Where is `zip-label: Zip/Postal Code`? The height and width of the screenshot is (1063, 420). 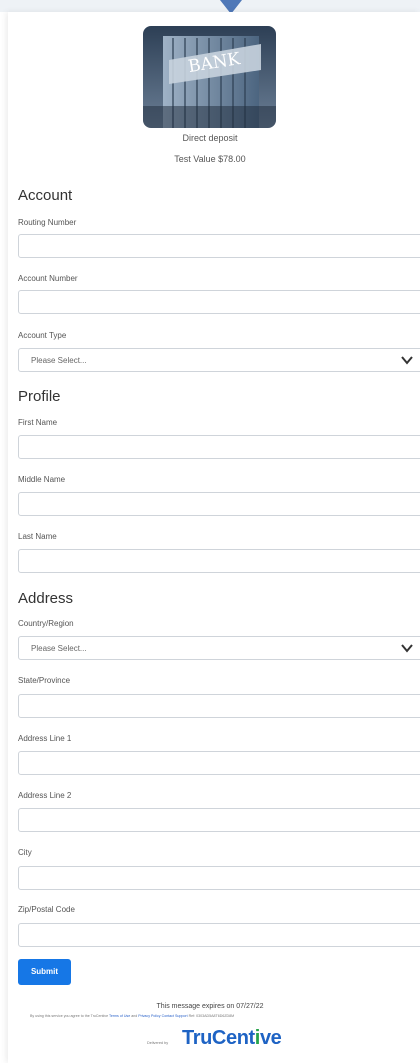
zip-label: Zip/Postal Code is located at coordinates (46, 909).